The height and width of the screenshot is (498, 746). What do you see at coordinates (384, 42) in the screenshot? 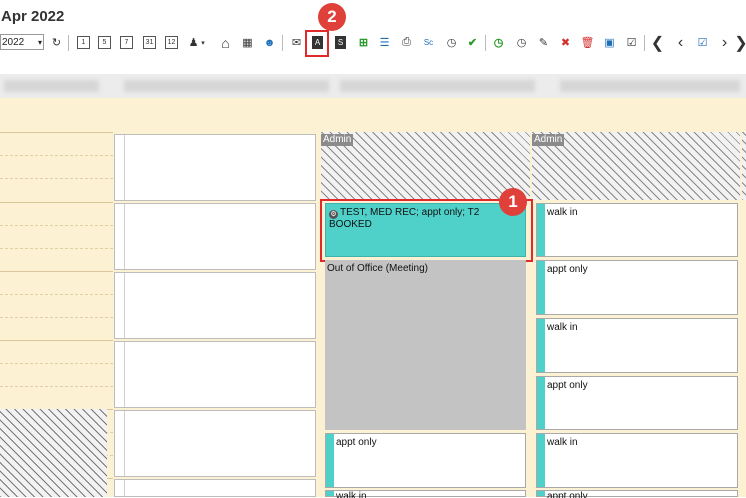
I see `document-icon: ☰` at bounding box center [384, 42].